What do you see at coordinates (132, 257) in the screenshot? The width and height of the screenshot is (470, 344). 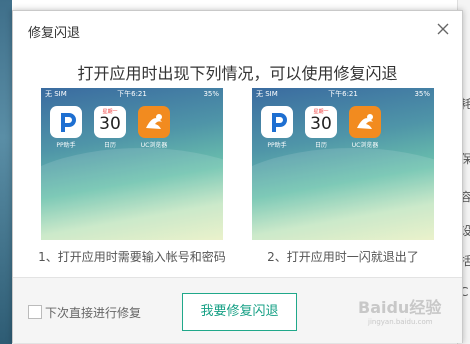 I see `example-caption-1: 1、打开应用时需要输入帐号和密码` at bounding box center [132, 257].